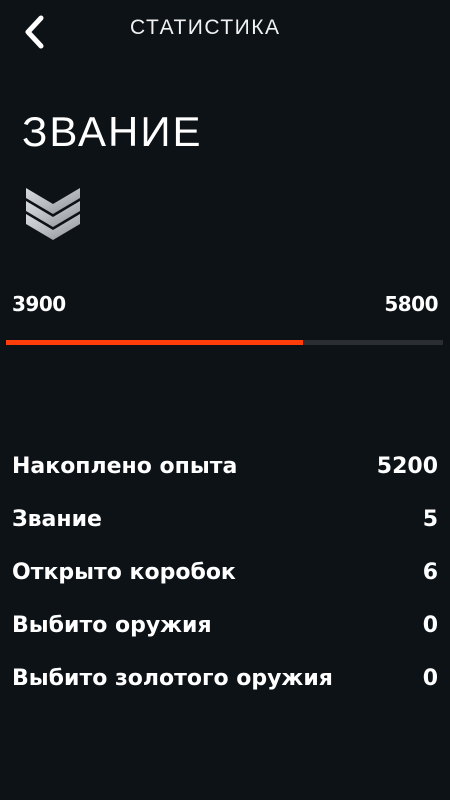  I want to click on stat-row: Выбито оружия 0, so click(225, 625).